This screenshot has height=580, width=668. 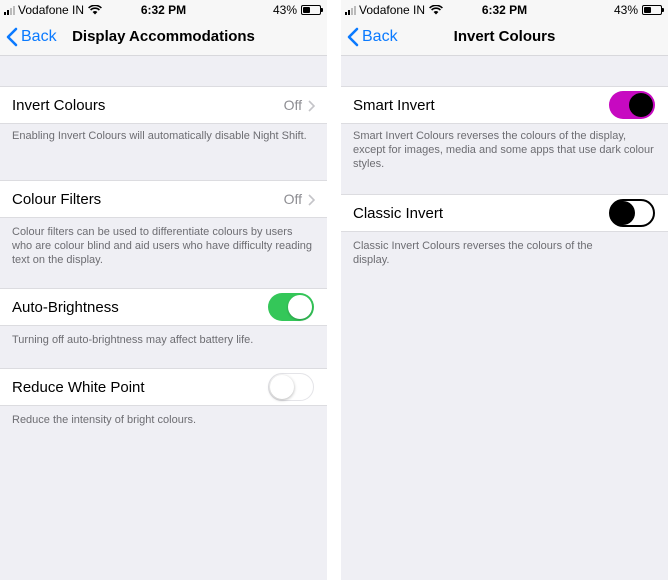 I want to click on invert-colours-row: Invert Colours Off, so click(x=163, y=105).